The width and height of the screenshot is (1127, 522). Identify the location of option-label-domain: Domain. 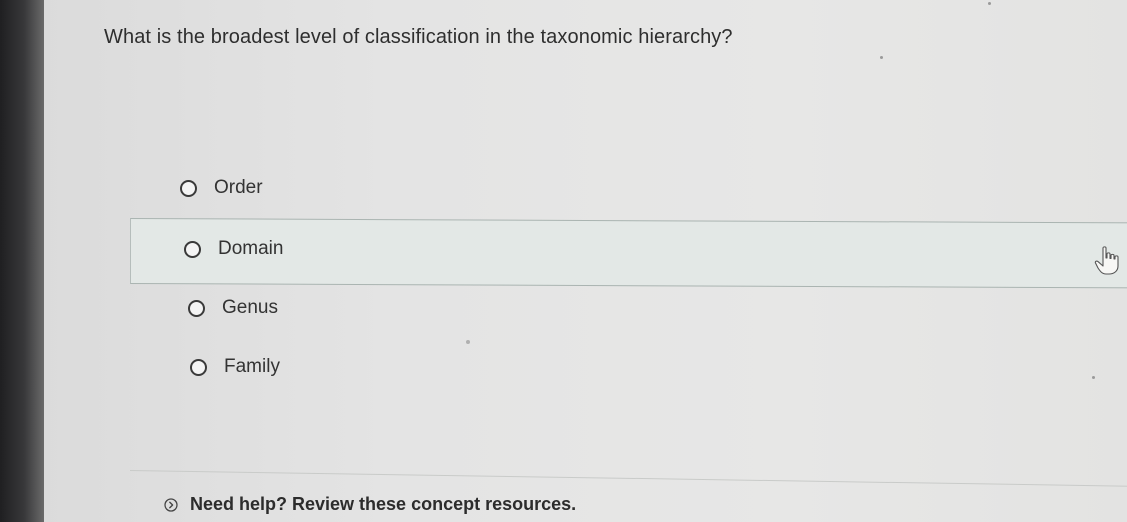
(251, 248).